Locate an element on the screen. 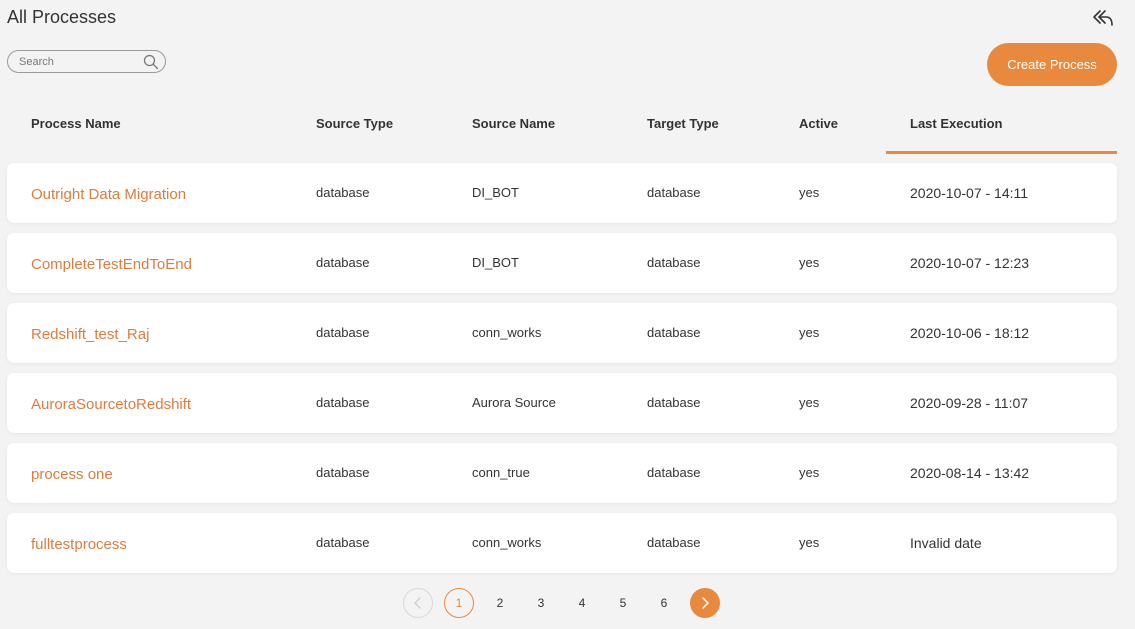 This screenshot has width=1135, height=629. column-header-source-name: Source Name is located at coordinates (513, 123).